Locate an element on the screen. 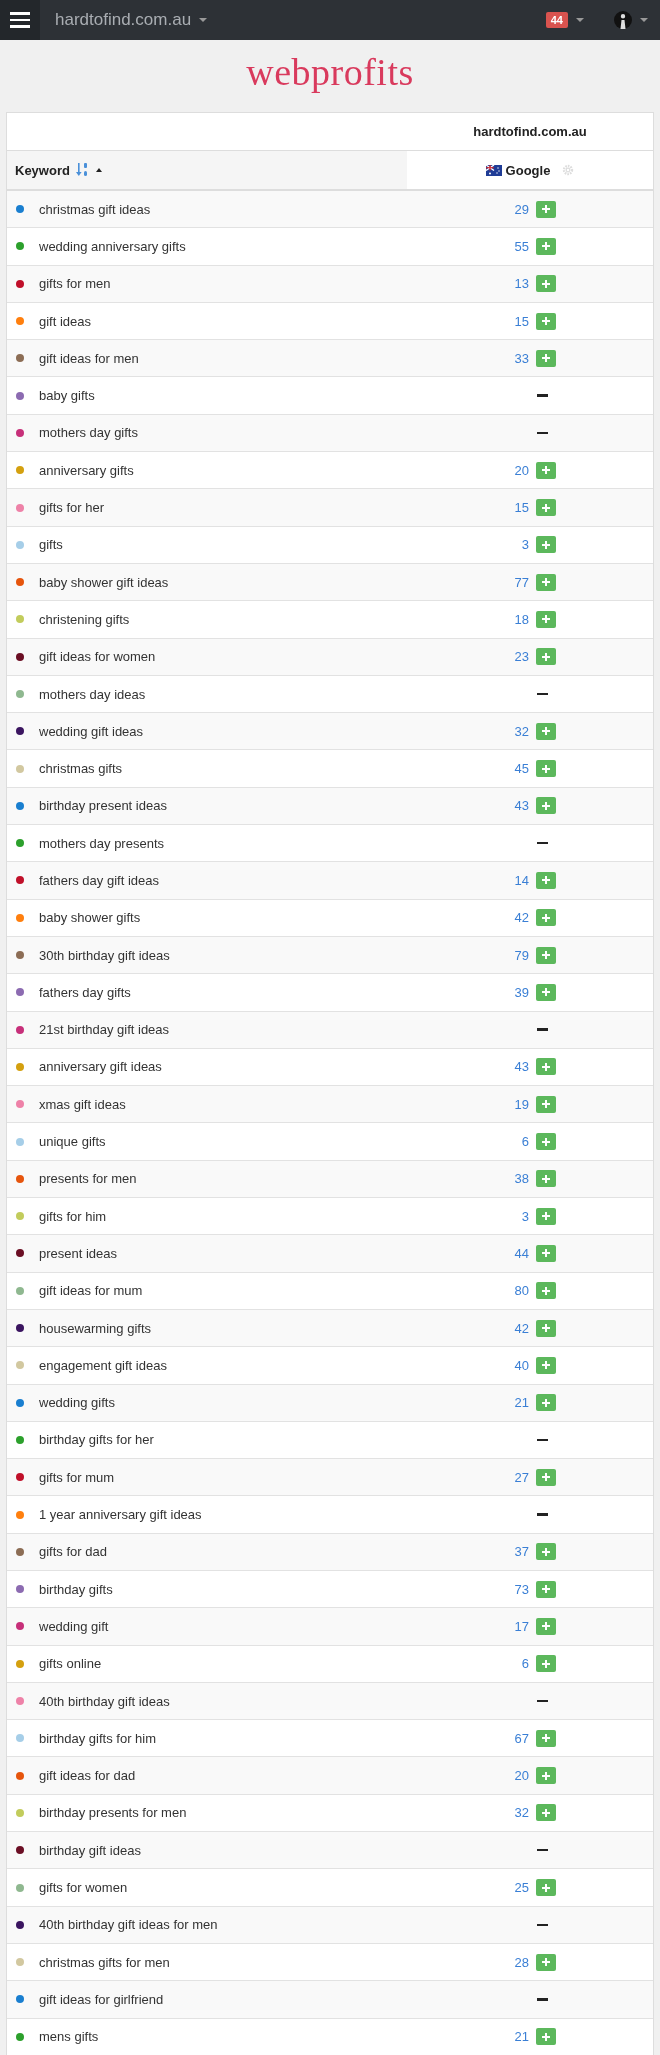  keyword-cell: birthday gift ideas is located at coordinates (90, 1850).